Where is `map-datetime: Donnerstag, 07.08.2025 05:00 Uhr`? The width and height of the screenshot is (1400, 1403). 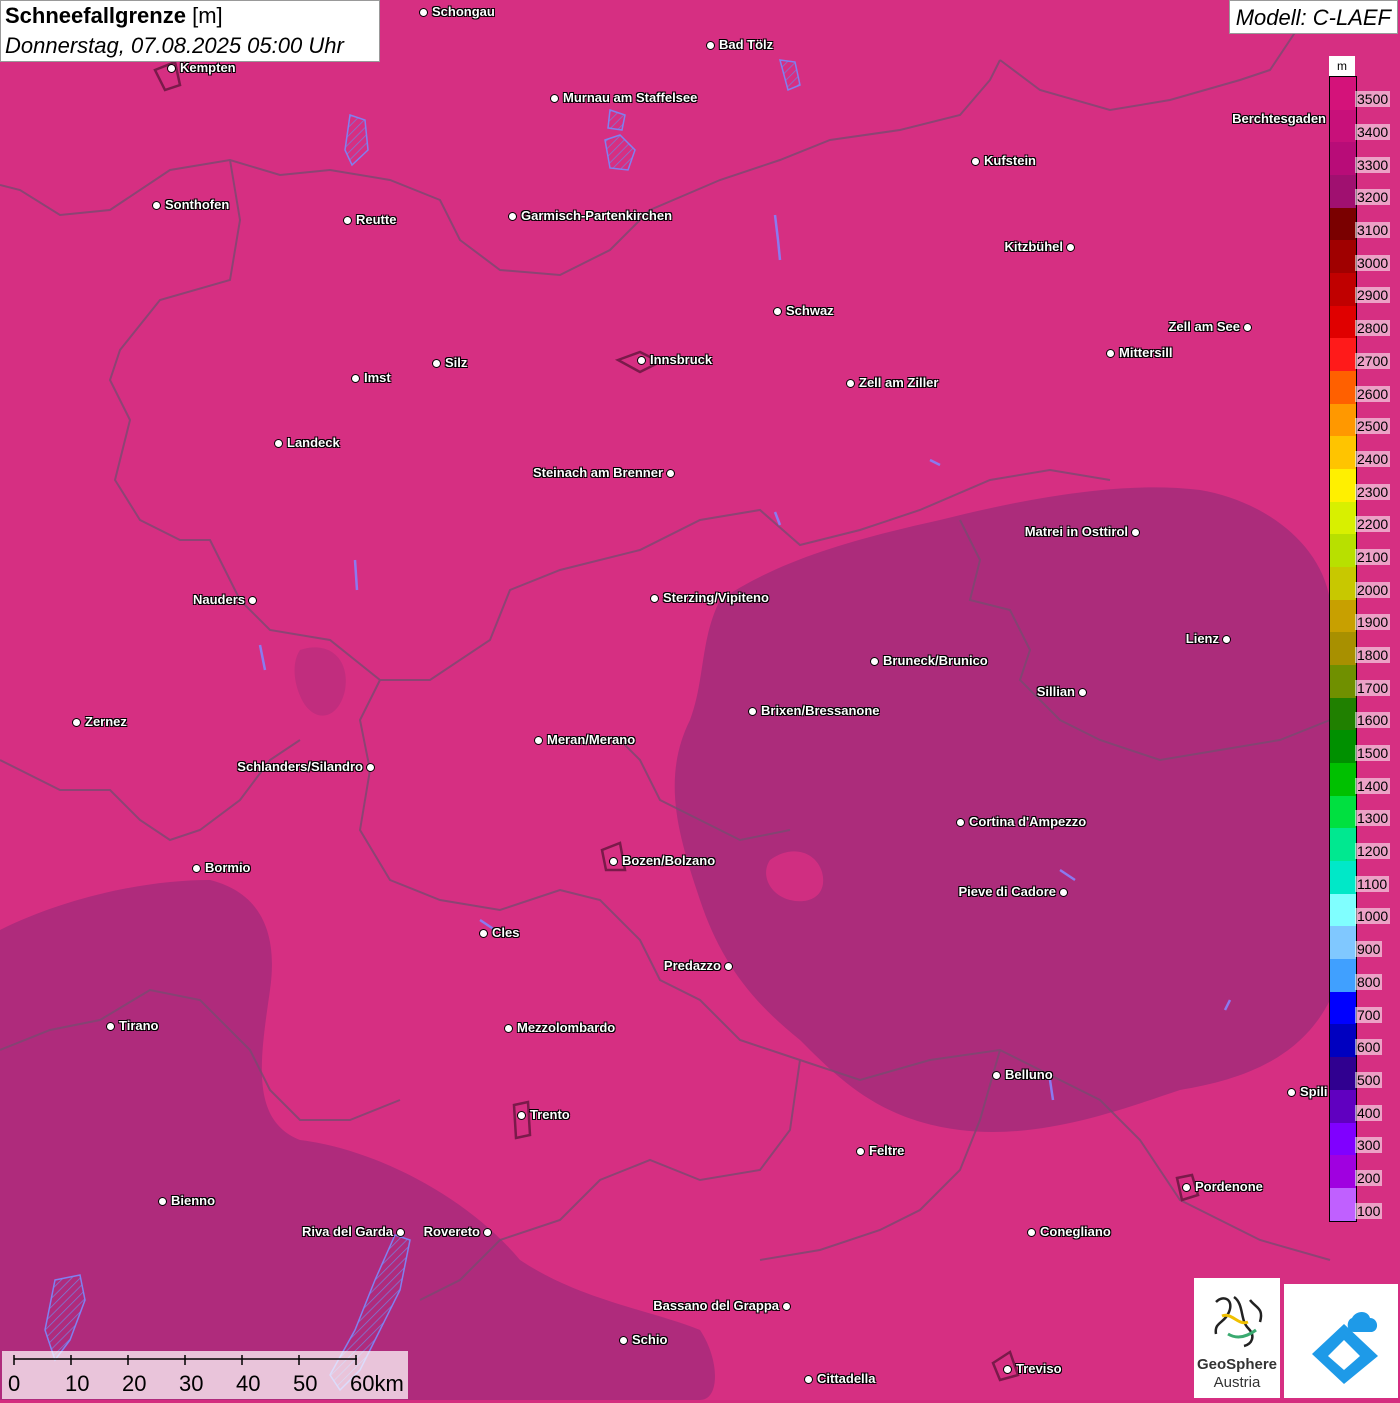 map-datetime: Donnerstag, 07.08.2025 05:00 Uhr is located at coordinates (174, 45).